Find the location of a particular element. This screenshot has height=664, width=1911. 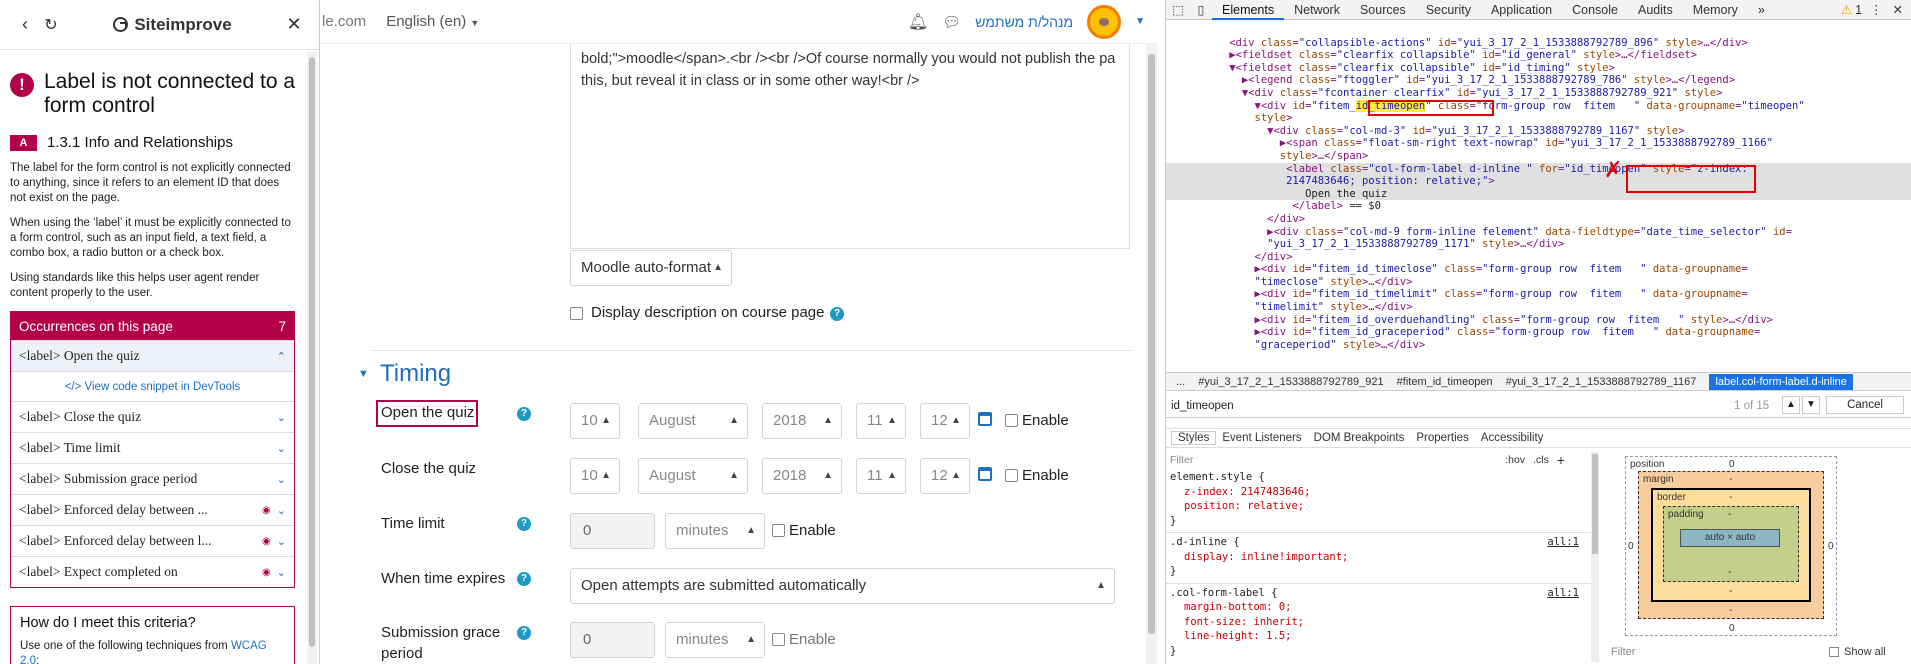

format-select: Moodle auto-format ▲ is located at coordinates (651, 268).